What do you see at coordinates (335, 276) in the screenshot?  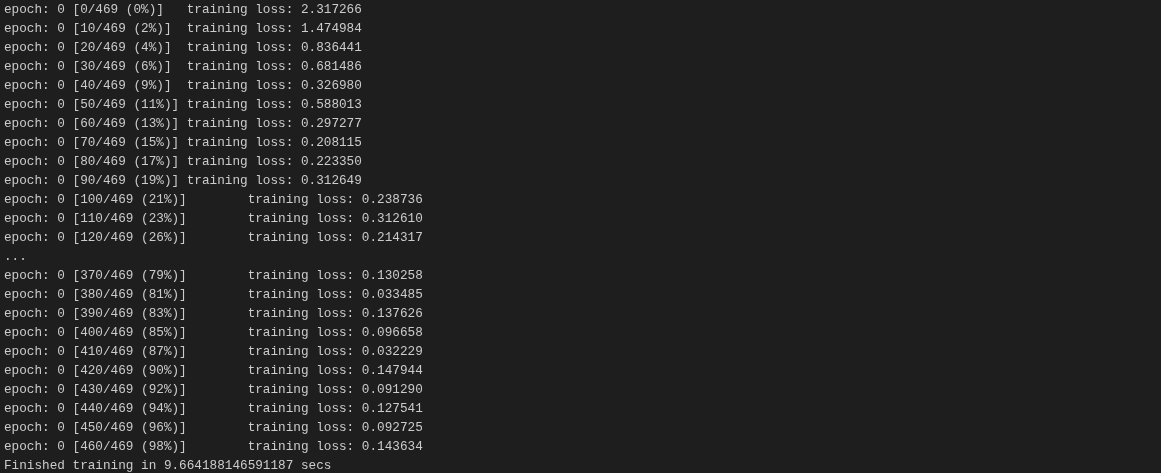 I see `loss-text: training loss: 0.130258` at bounding box center [335, 276].